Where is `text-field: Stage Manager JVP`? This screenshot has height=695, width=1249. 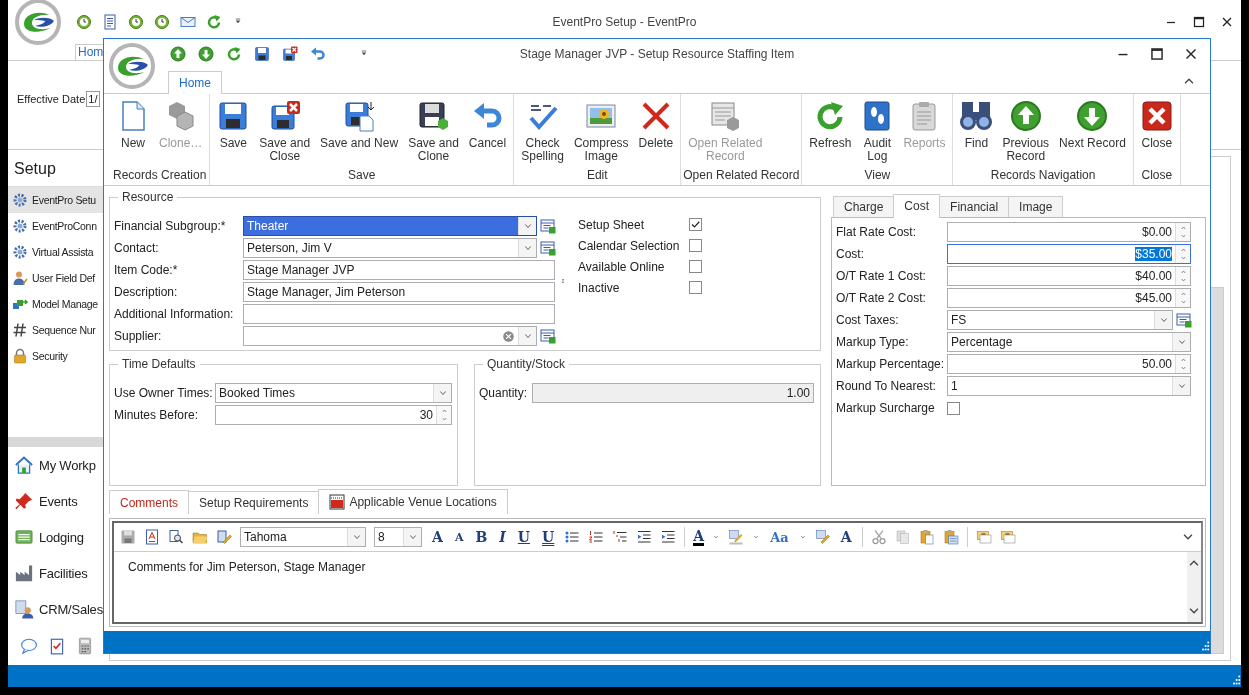
text-field: Stage Manager JVP is located at coordinates (399, 270).